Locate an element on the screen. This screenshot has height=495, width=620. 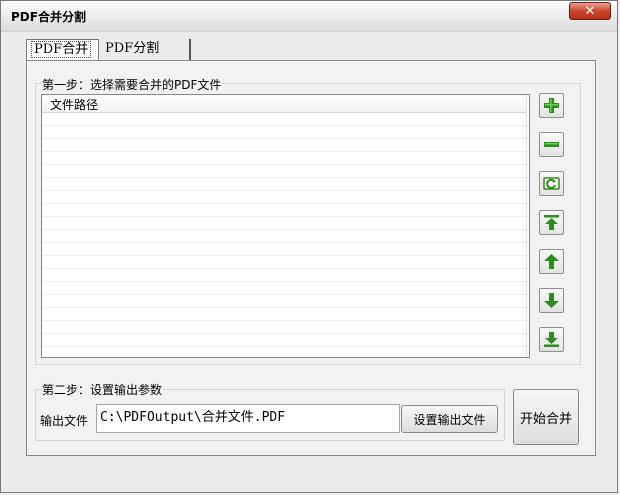
file-list-header: 文件路径 is located at coordinates (284, 104).